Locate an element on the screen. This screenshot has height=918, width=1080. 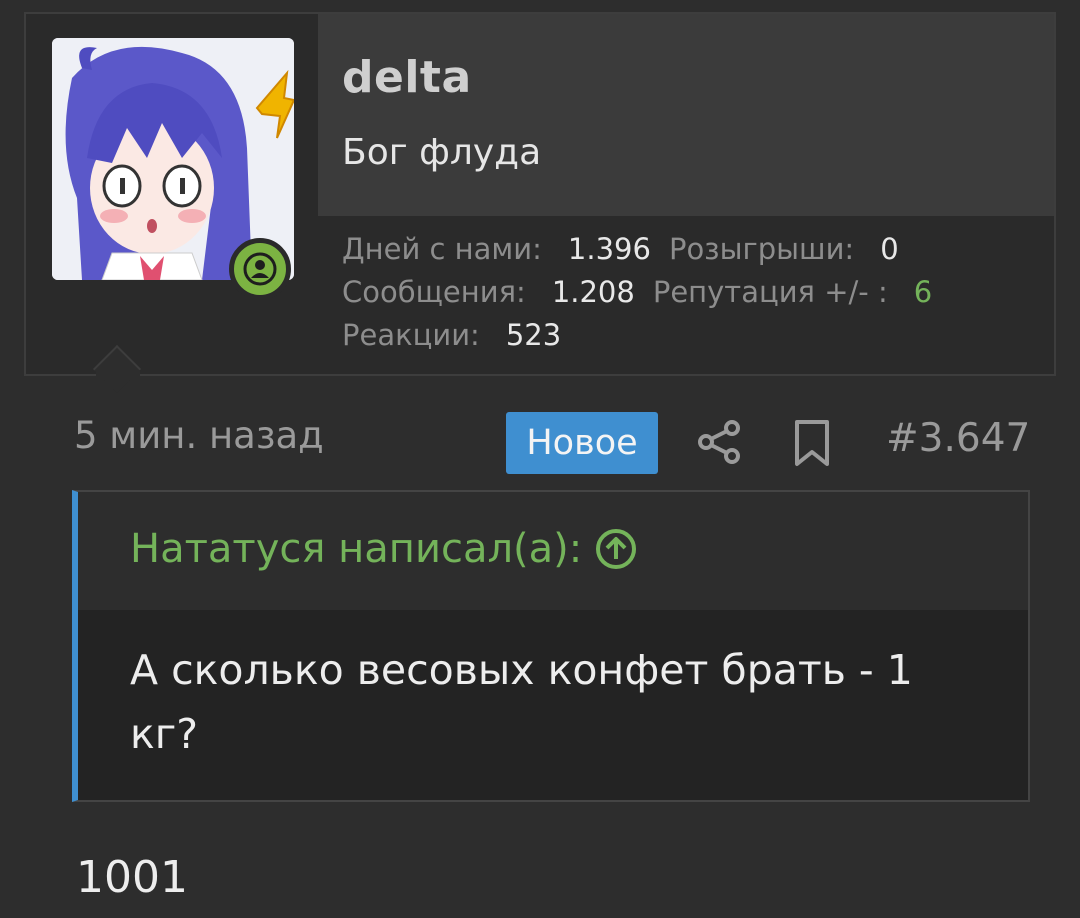
quote-header: Нататуся написал(а): is located at coordinates (553, 551).